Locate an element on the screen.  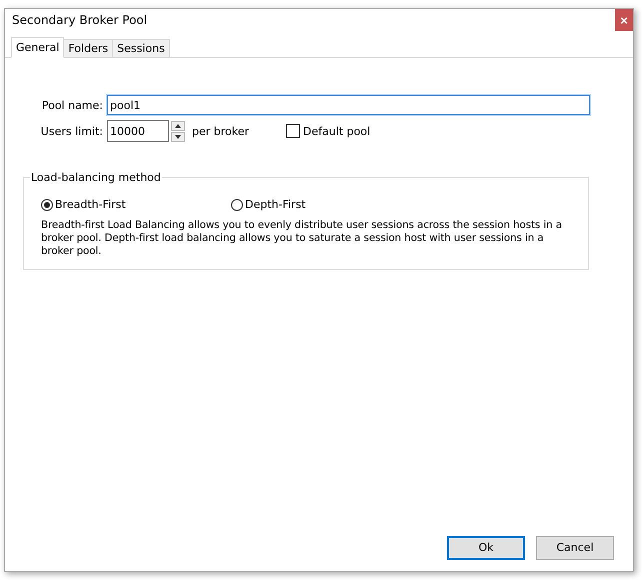
radio-label: Depth-First is located at coordinates (275, 204).